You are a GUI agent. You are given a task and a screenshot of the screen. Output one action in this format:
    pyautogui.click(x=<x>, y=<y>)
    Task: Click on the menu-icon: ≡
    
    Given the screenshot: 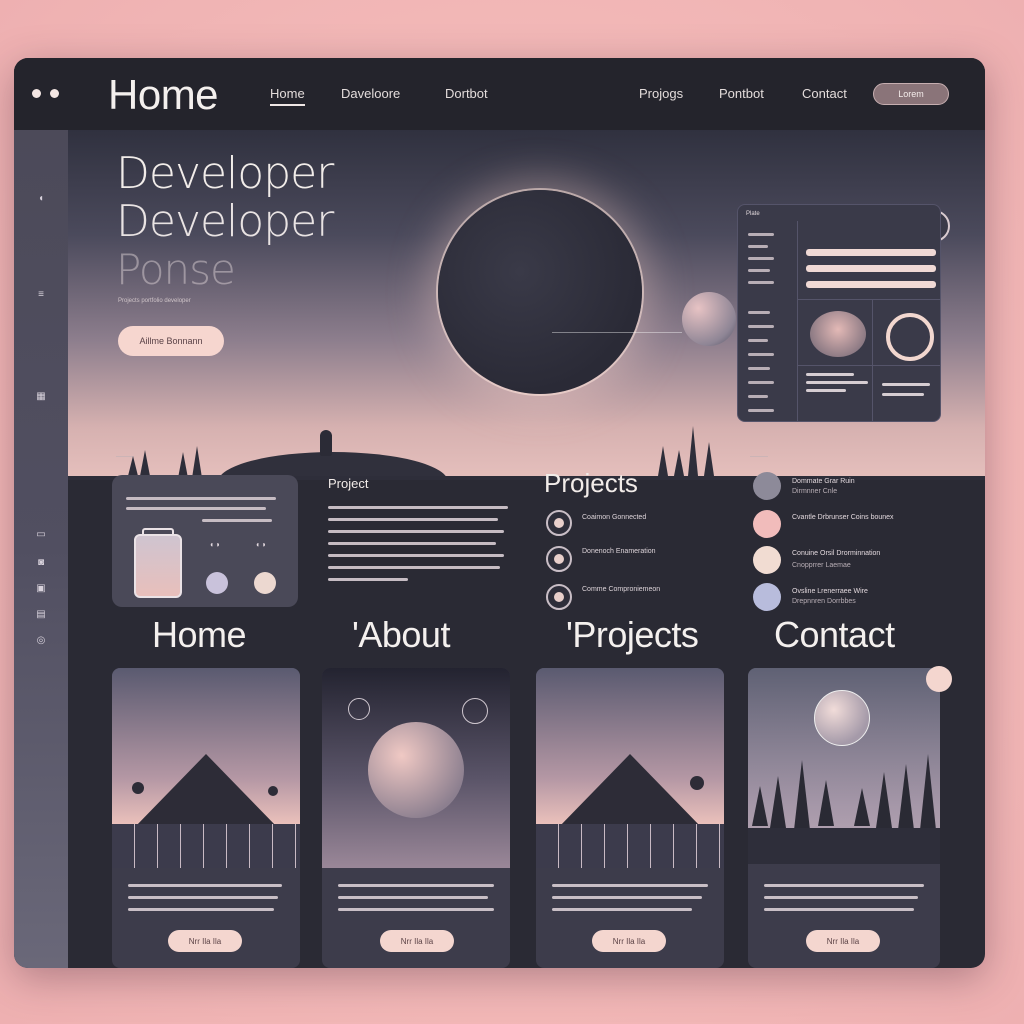 What is the action you would take?
    pyautogui.click(x=41, y=295)
    